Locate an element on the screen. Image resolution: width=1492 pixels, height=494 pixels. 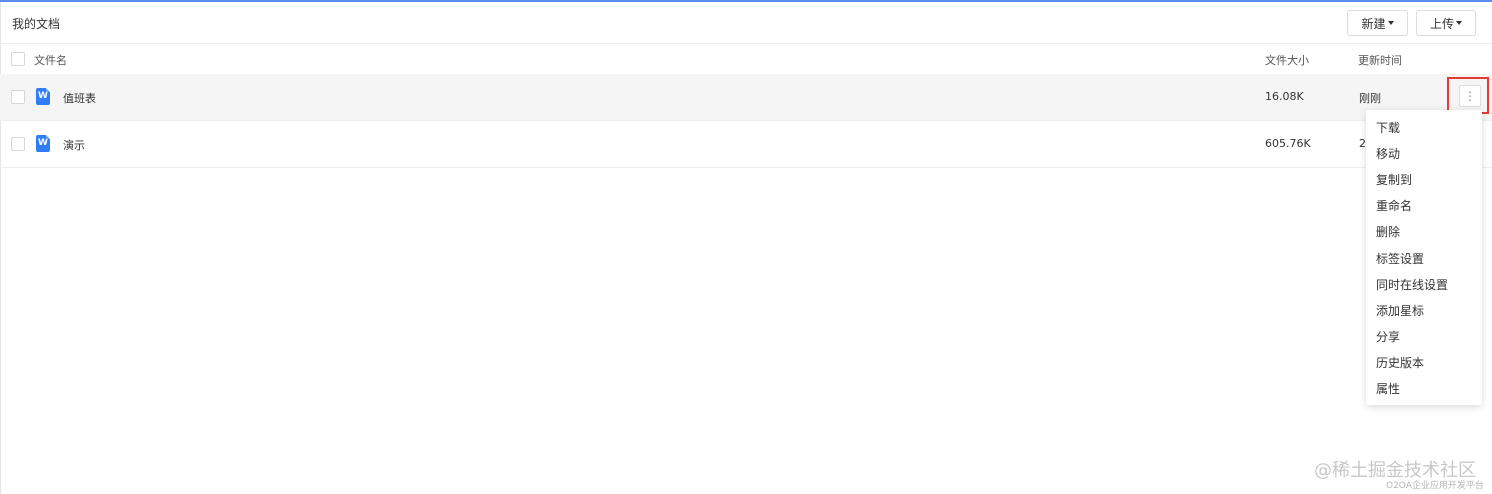
highlight-box is located at coordinates (1468, 95).